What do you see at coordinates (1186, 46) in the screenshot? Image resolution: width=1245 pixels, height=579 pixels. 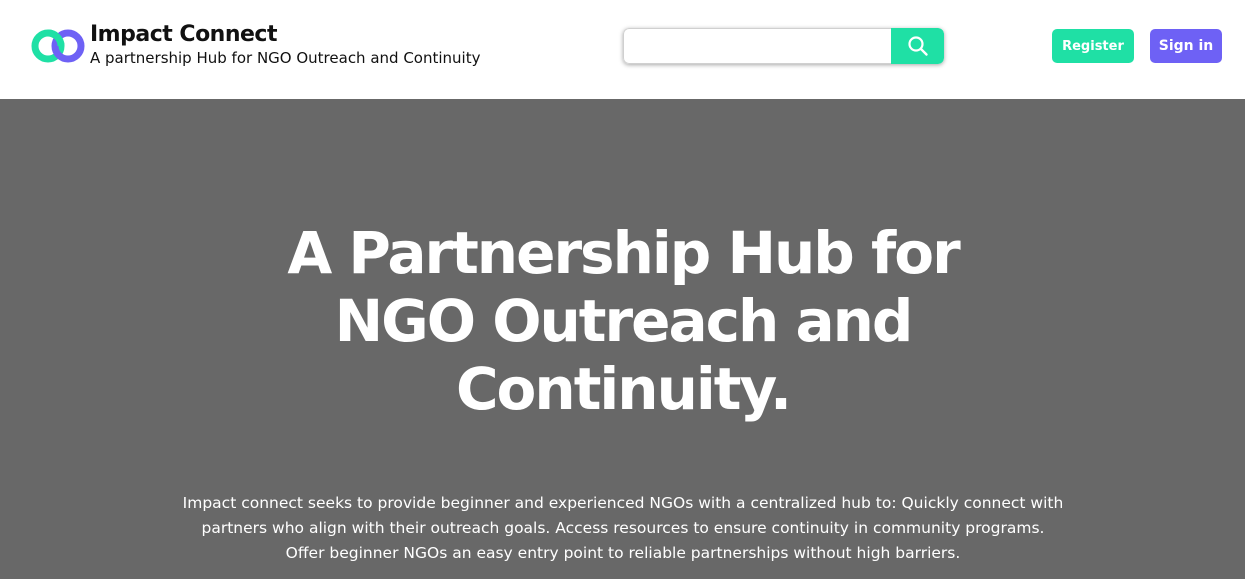 I see `sign-in-button: Sign in` at bounding box center [1186, 46].